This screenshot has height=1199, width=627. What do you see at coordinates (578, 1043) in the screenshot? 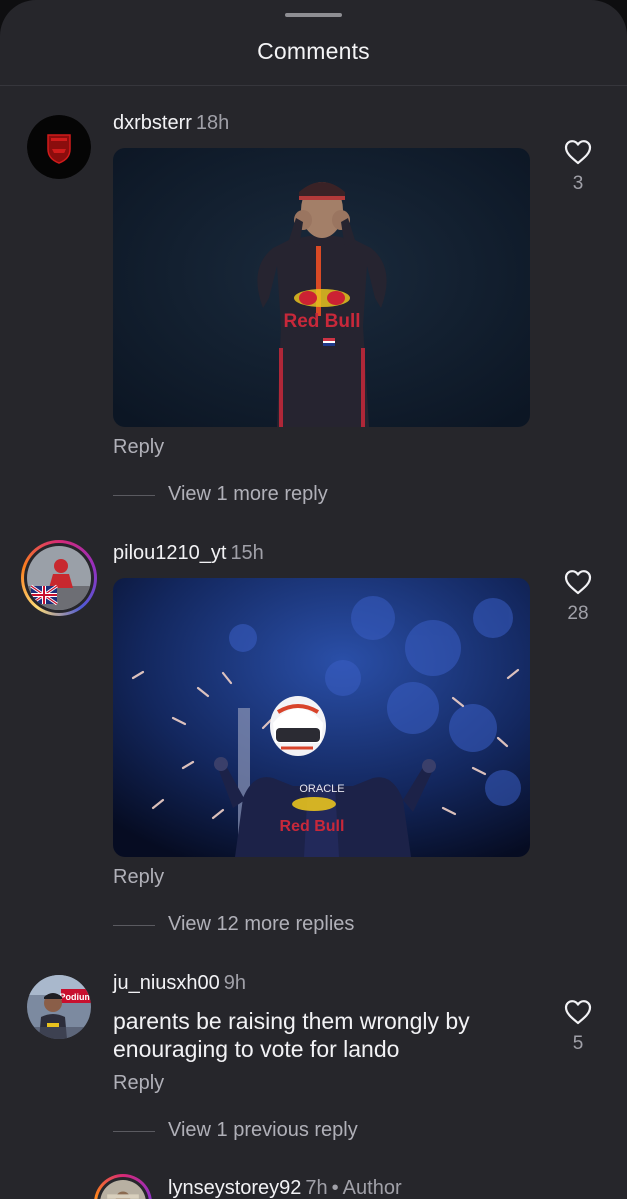
I see `like-count: 5` at bounding box center [578, 1043].